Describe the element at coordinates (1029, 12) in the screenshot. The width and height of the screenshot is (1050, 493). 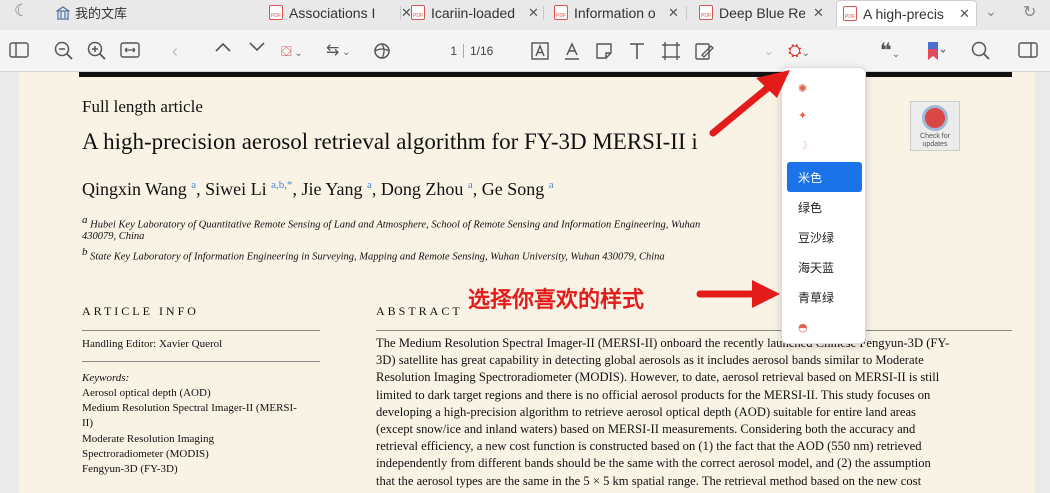
I see `refresh-icon: ↻` at that location.